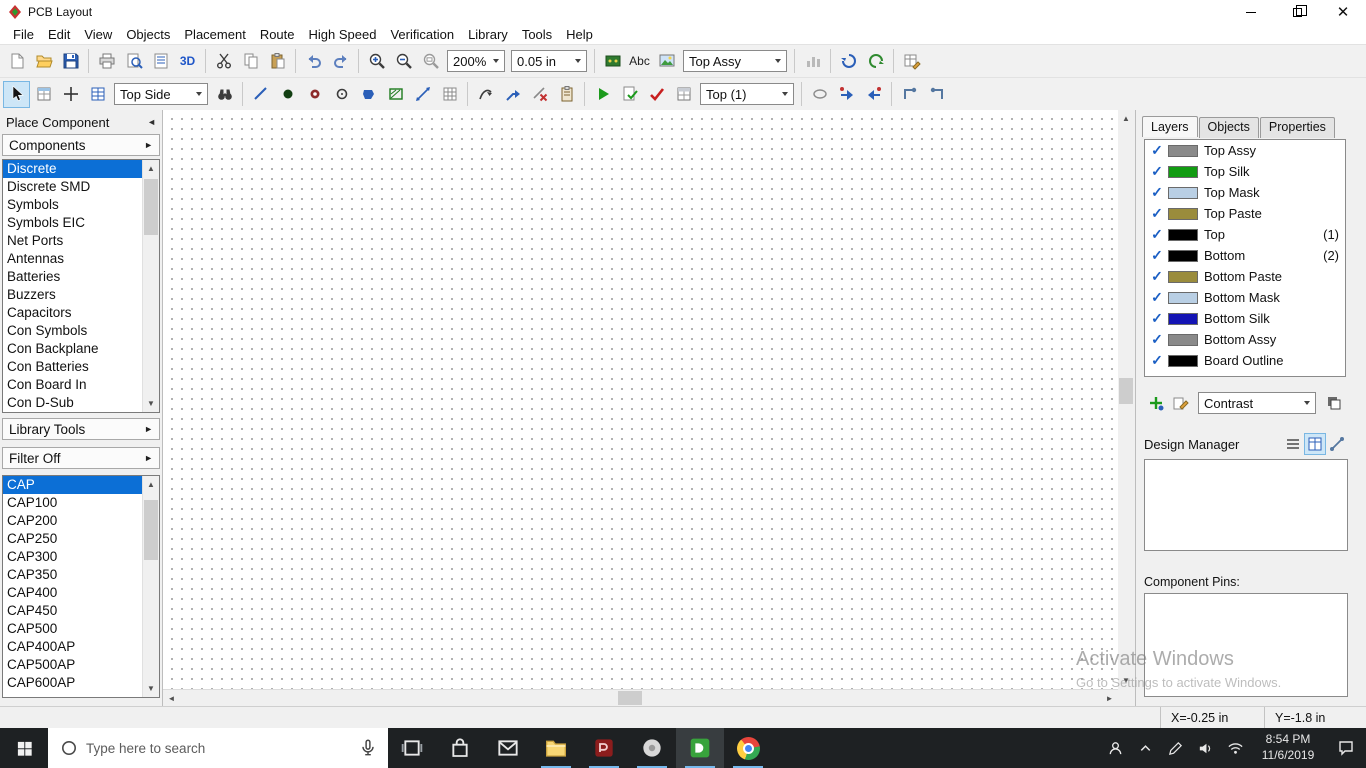 The image size is (1366, 768). Describe the element at coordinates (630, 698) in the screenshot. I see `scroll-thumb` at that location.